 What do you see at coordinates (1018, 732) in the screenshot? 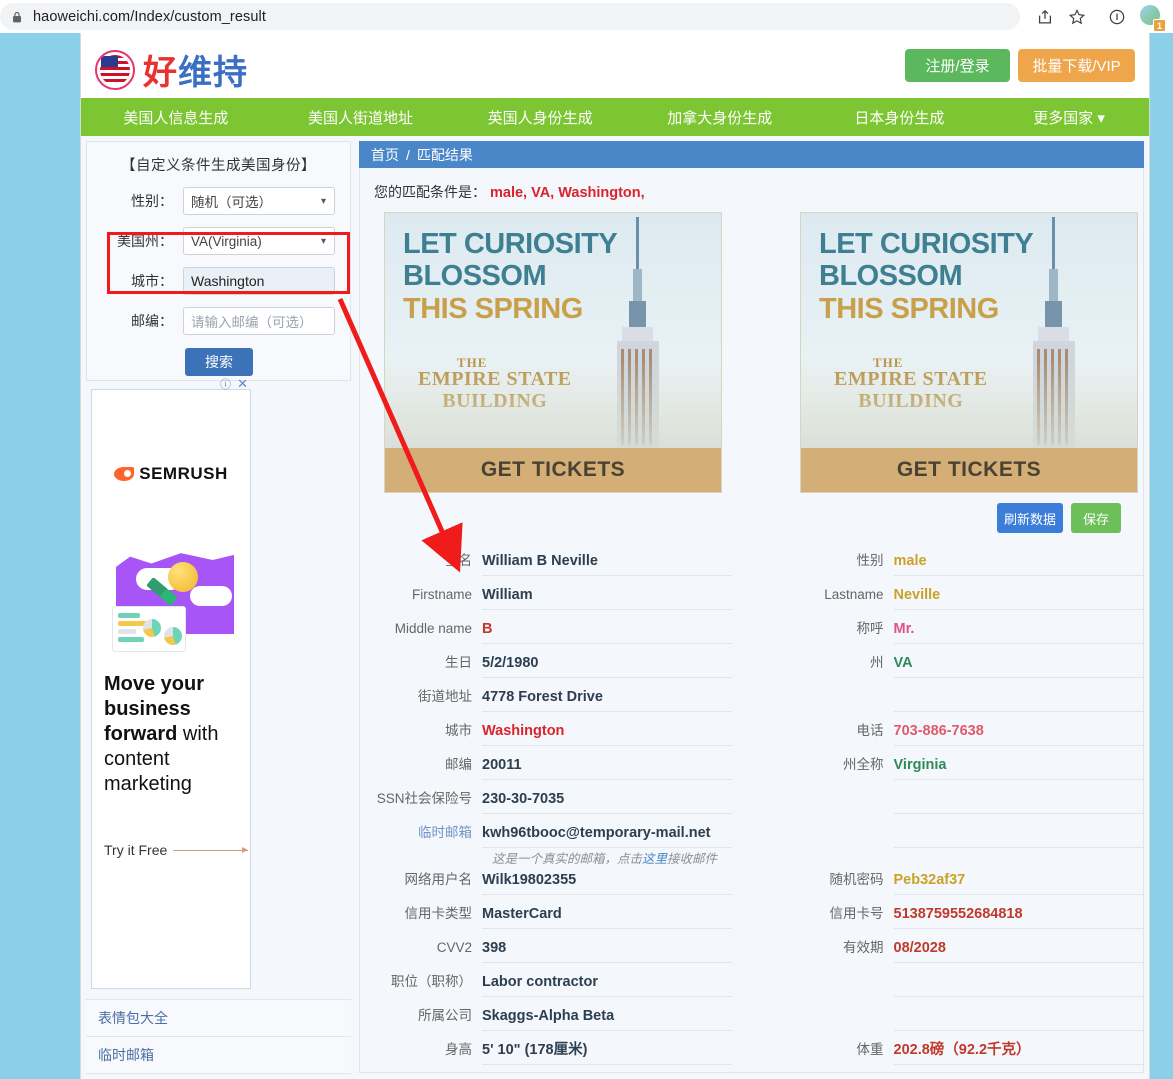
I see `detail-value: 703-886-7638` at bounding box center [1018, 732].